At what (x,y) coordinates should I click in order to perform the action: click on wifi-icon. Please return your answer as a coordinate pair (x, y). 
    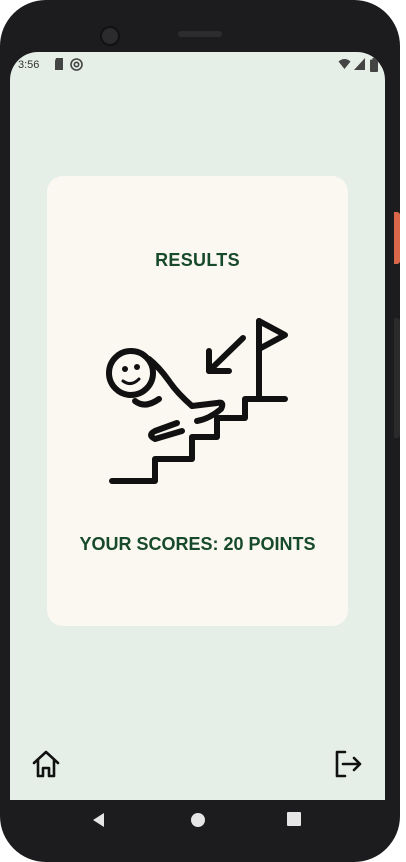
    Looking at the image, I should click on (344, 64).